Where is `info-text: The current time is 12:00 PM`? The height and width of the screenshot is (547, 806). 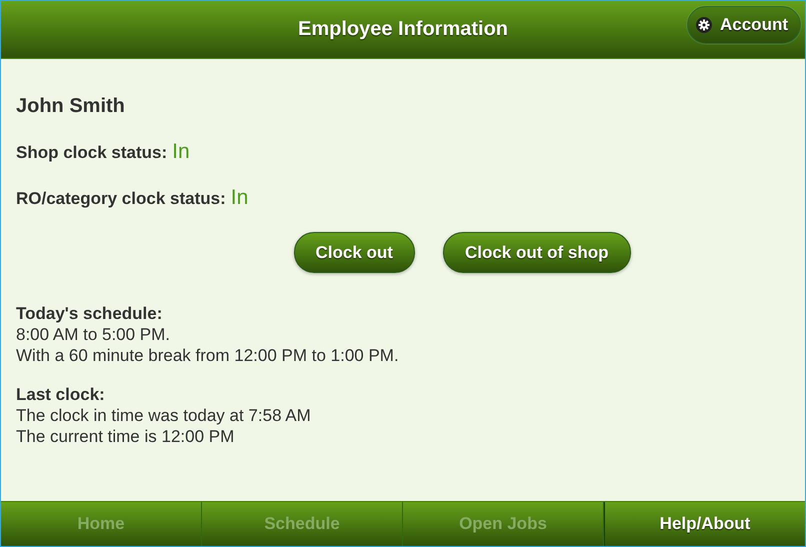 info-text: The current time is 12:00 PM is located at coordinates (126, 436).